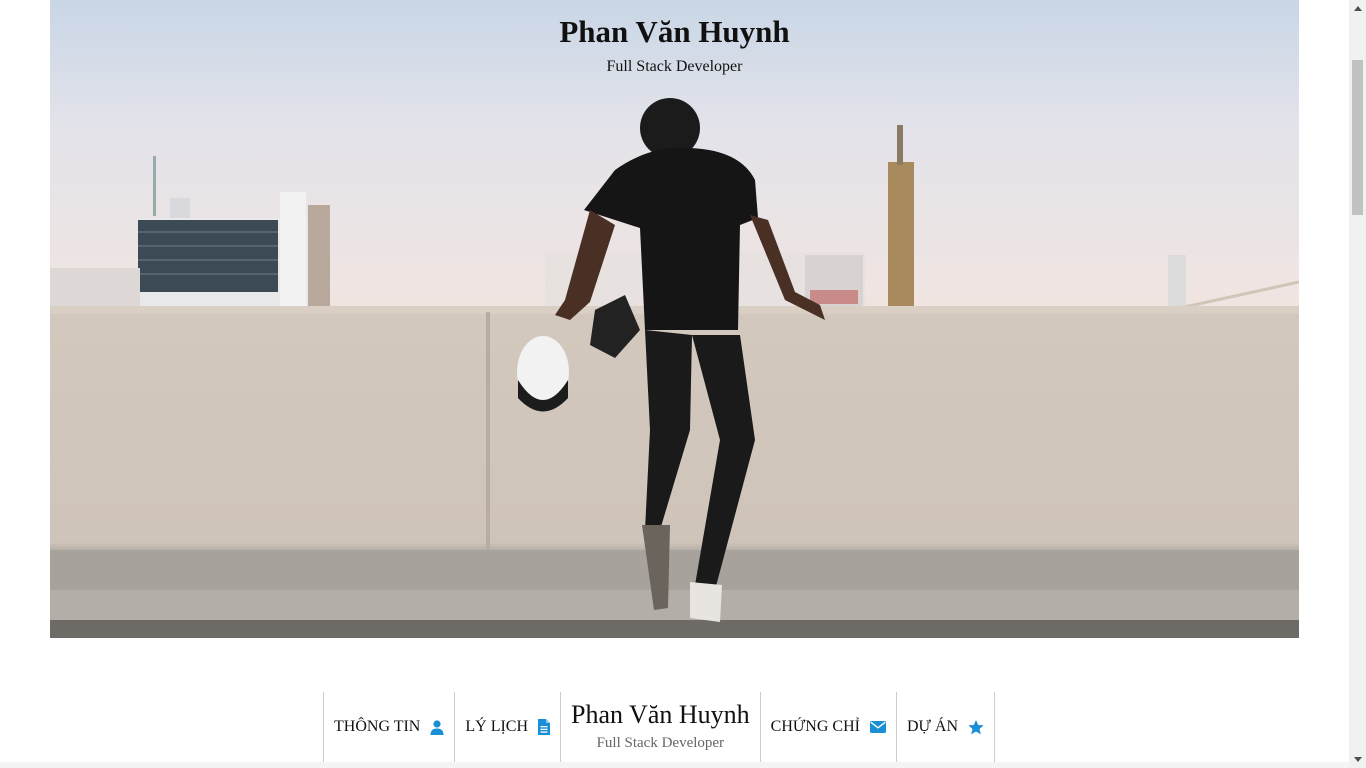 The height and width of the screenshot is (768, 1366). I want to click on nav-item-du-an: DỰ ÁN, so click(946, 727).